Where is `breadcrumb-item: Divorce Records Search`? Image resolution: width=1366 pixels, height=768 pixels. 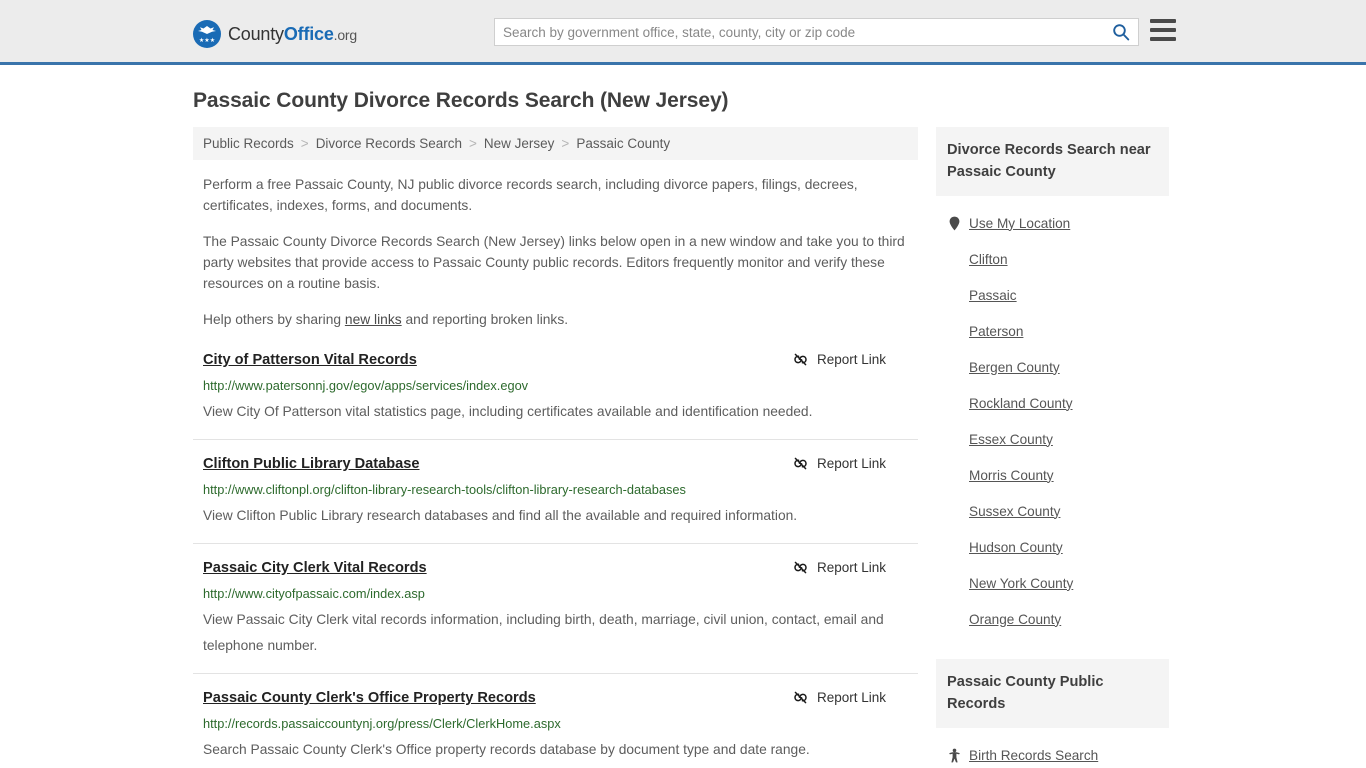 breadcrumb-item: Divorce Records Search is located at coordinates (389, 143).